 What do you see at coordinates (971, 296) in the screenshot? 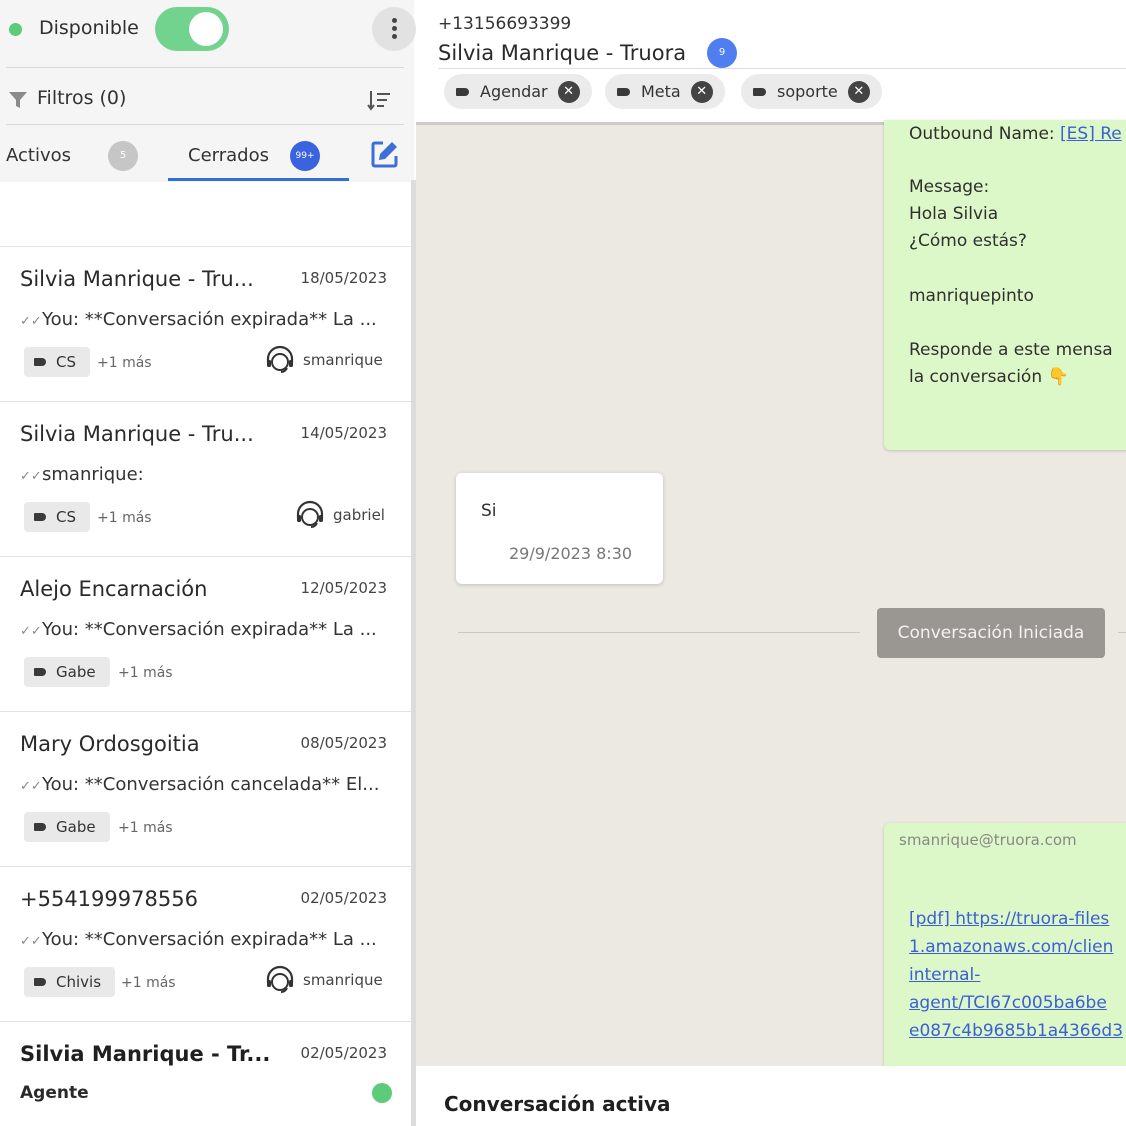
I see `message-line: manriquepinto` at bounding box center [971, 296].